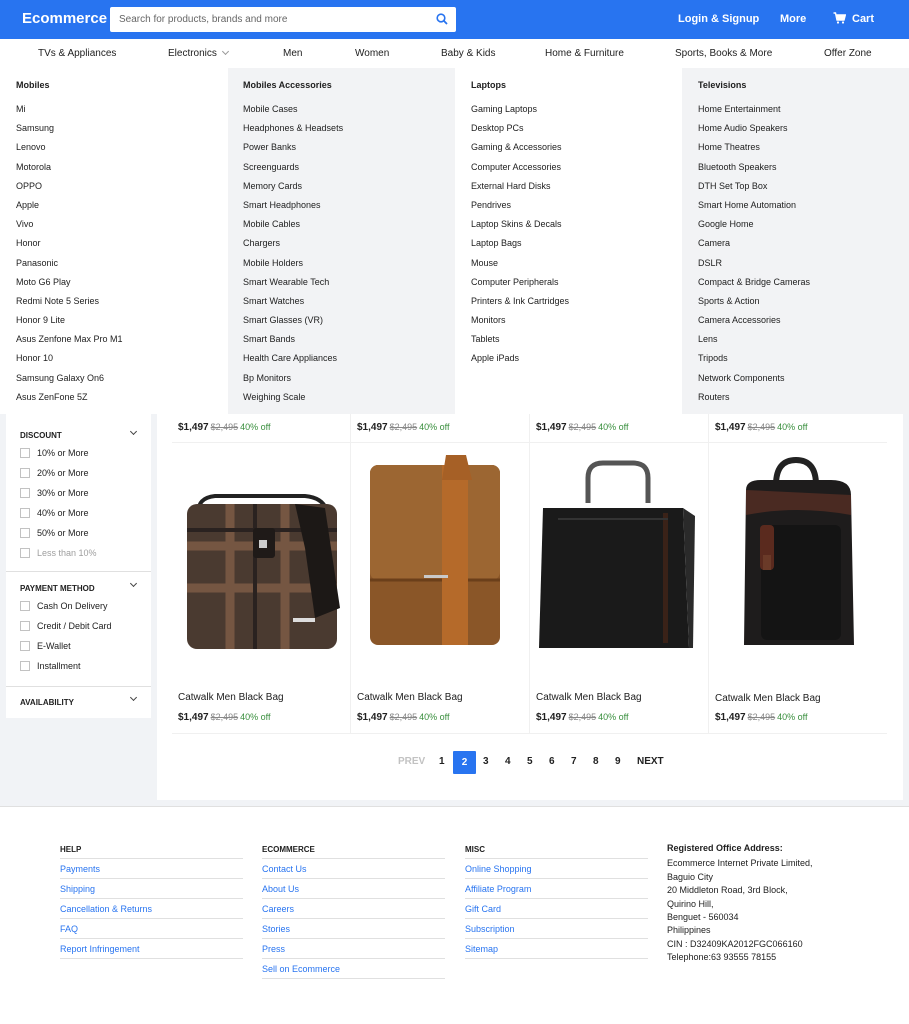 Image resolution: width=909 pixels, height=1024 pixels. Describe the element at coordinates (122, 210) in the screenshot. I see `mega-menu-item: Apple` at that location.